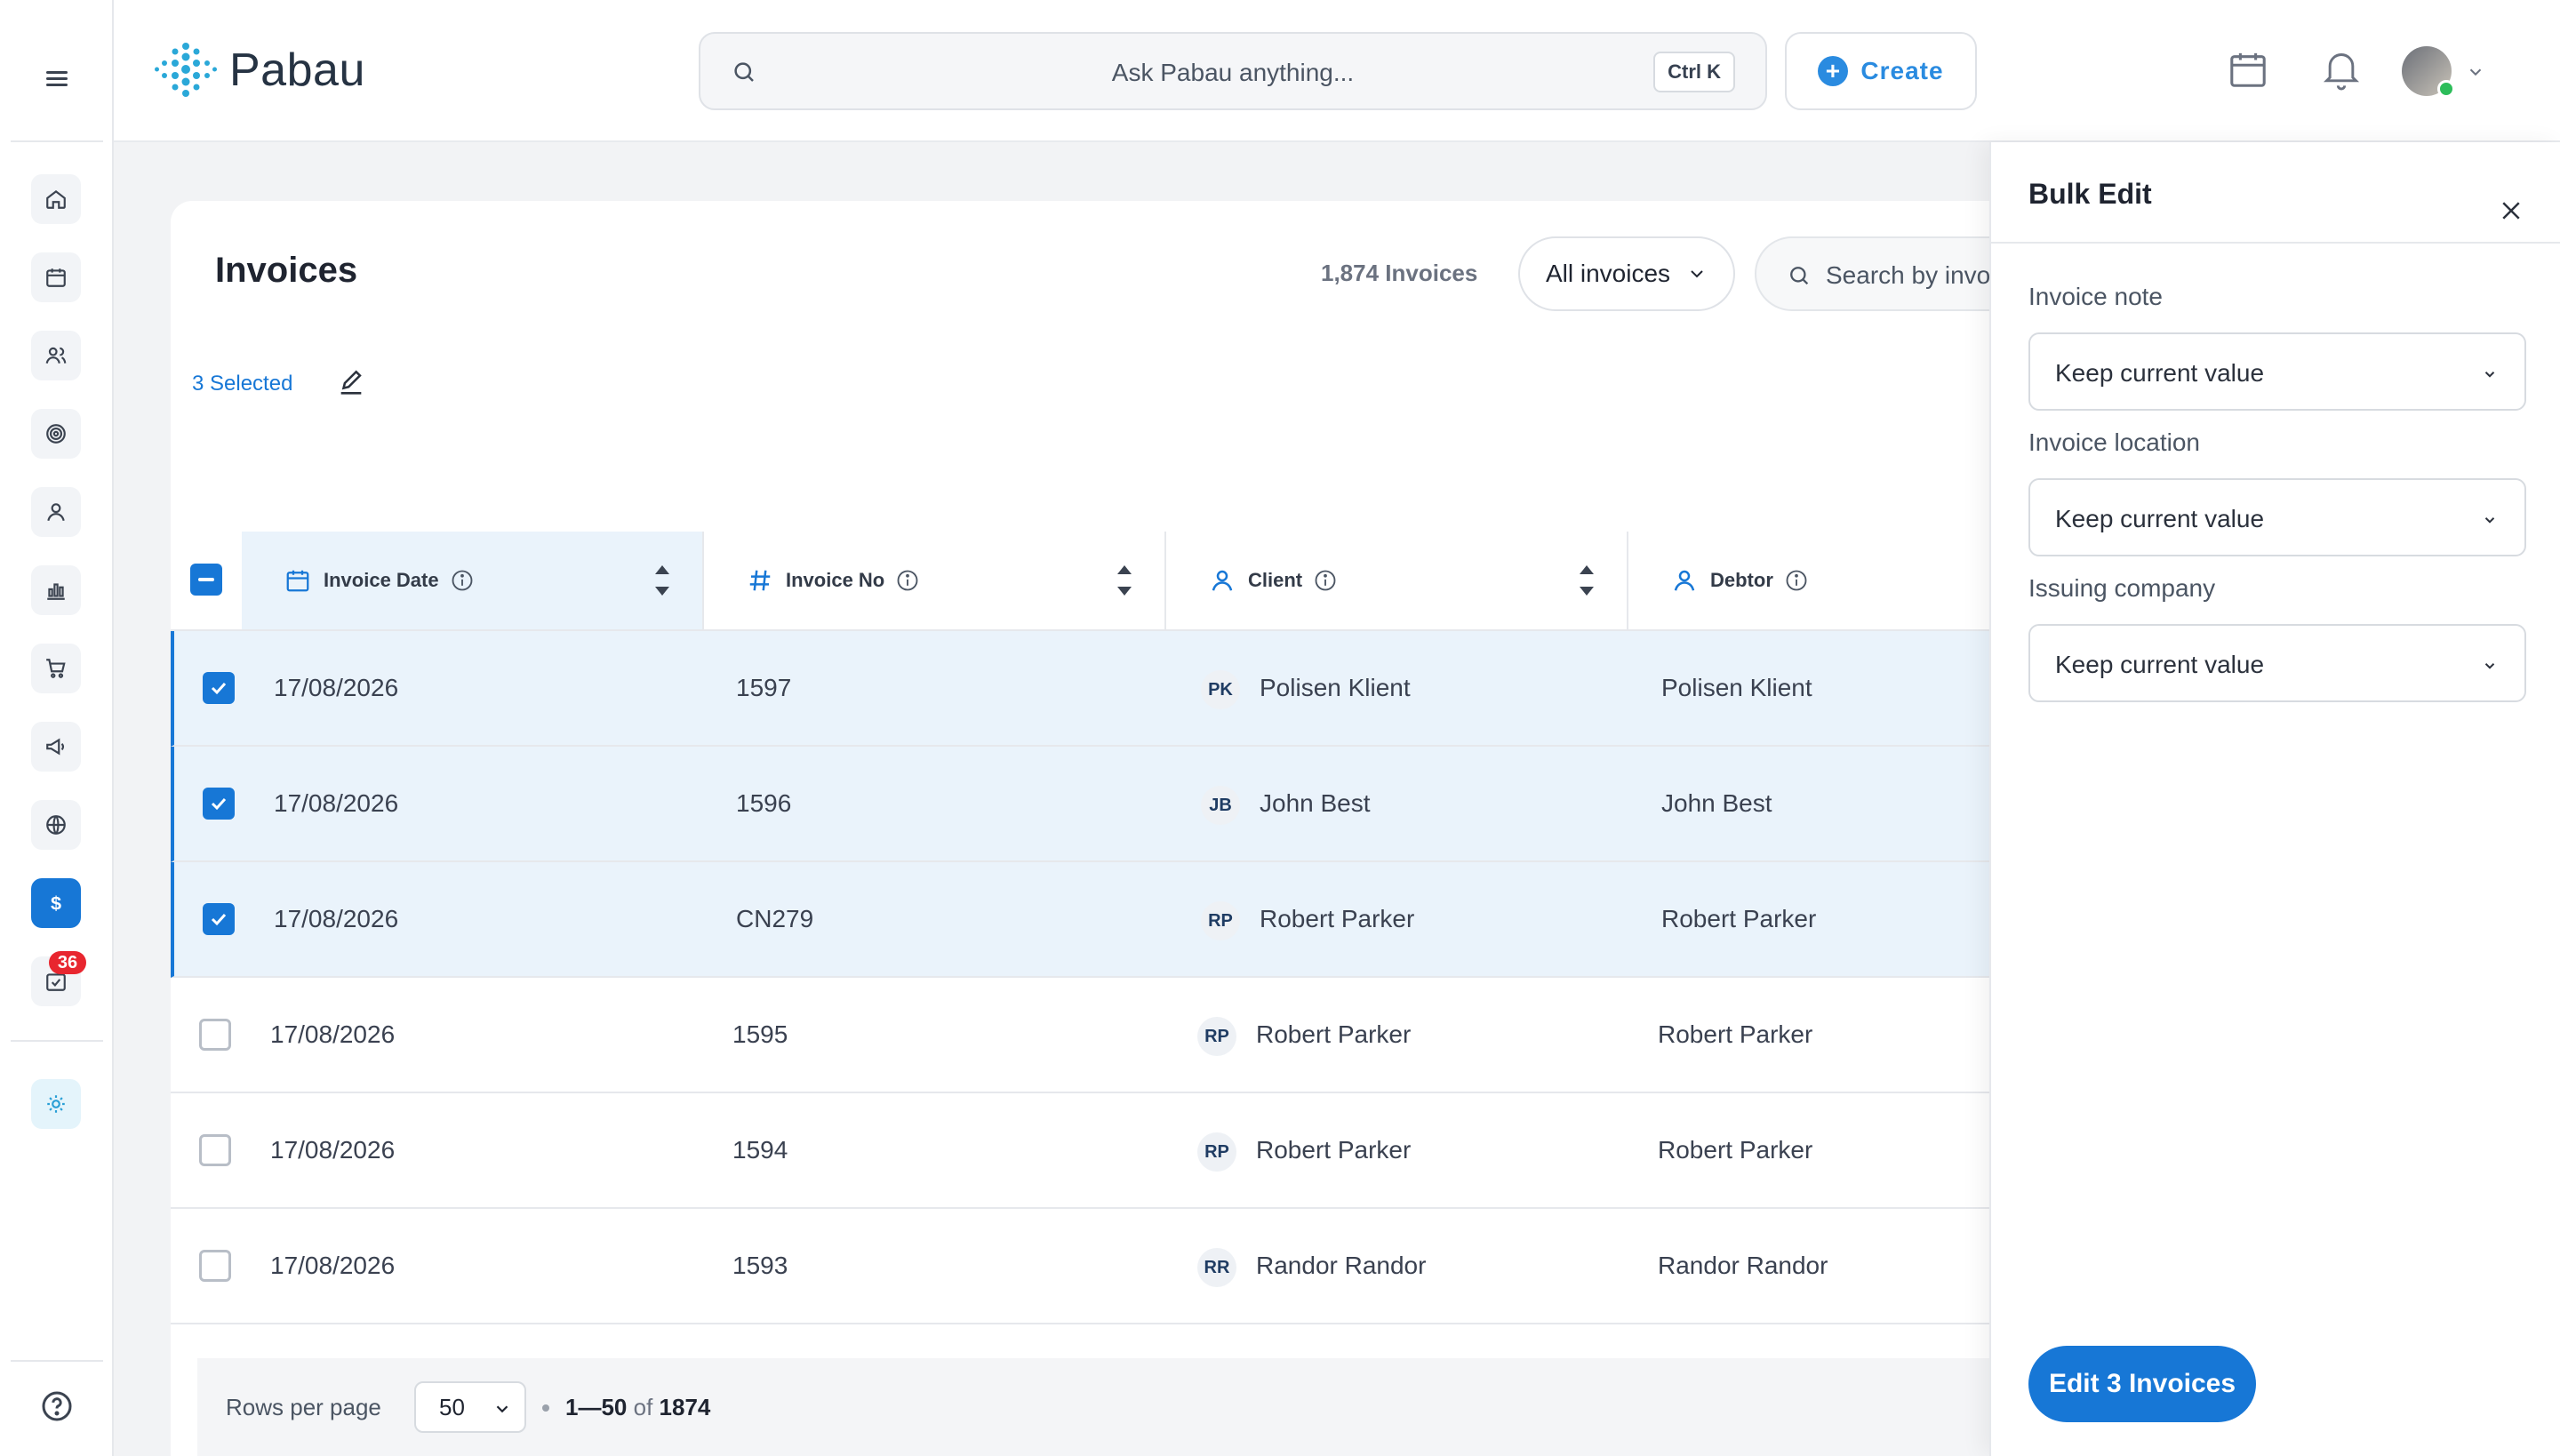 This screenshot has width=2560, height=1456. What do you see at coordinates (1608, 273) in the screenshot?
I see `invoice-filter-label: All invoices` at bounding box center [1608, 273].